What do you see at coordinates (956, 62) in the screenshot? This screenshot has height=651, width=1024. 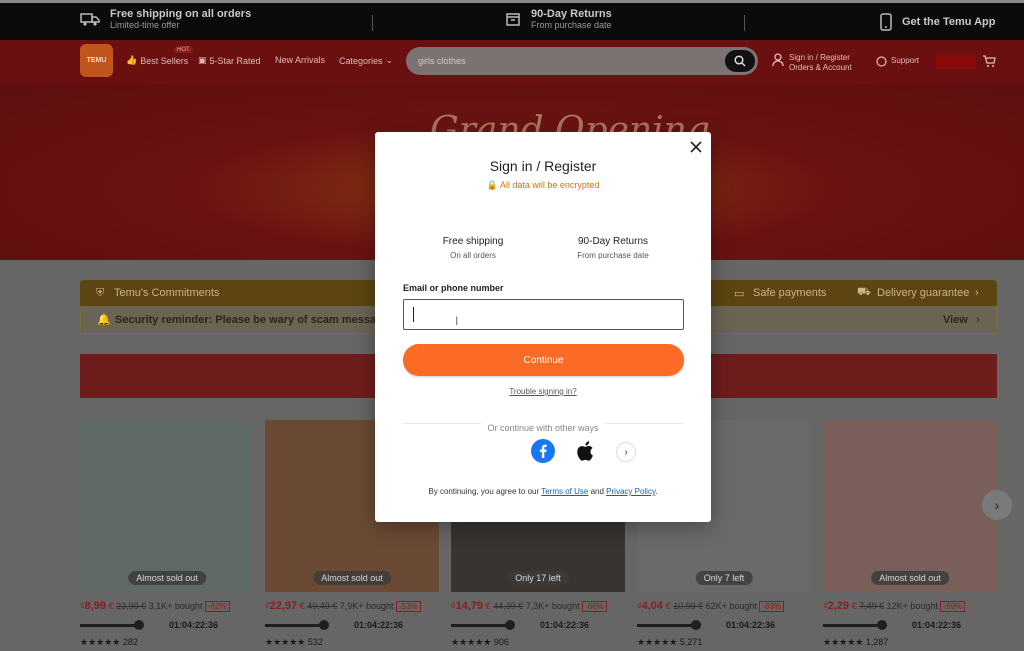 I see `promo-block` at bounding box center [956, 62].